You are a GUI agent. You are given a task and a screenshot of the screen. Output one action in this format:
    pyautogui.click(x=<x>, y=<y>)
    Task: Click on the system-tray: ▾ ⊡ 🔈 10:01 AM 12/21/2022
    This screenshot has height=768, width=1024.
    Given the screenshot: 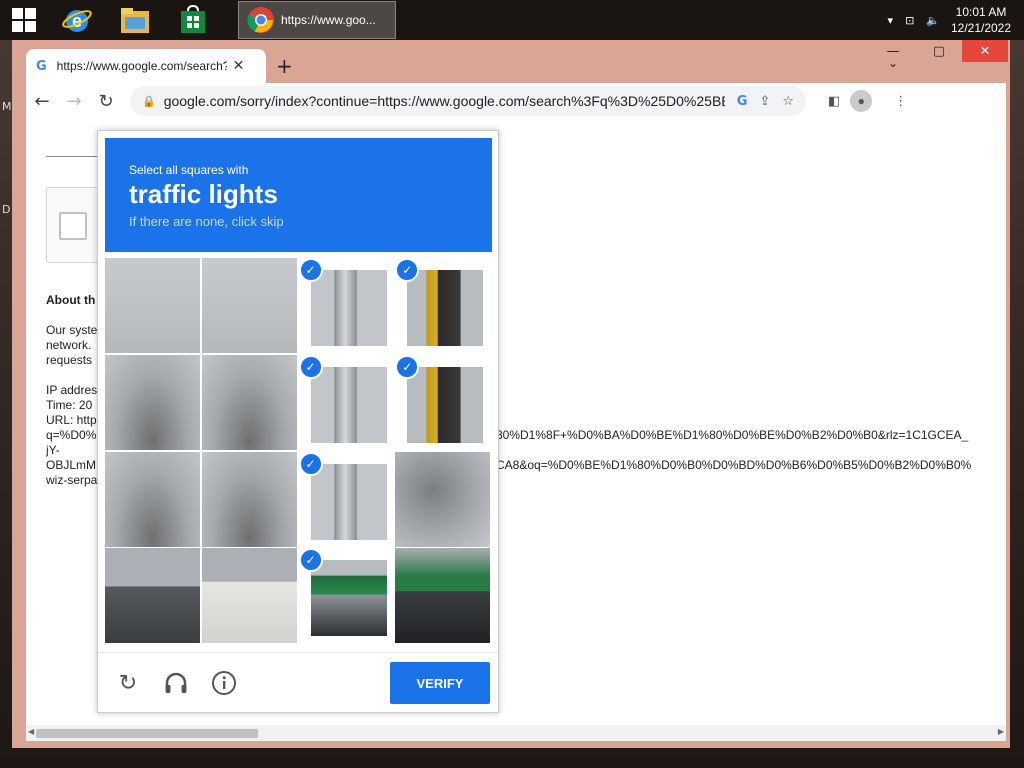 What is the action you would take?
    pyautogui.click(x=953, y=20)
    